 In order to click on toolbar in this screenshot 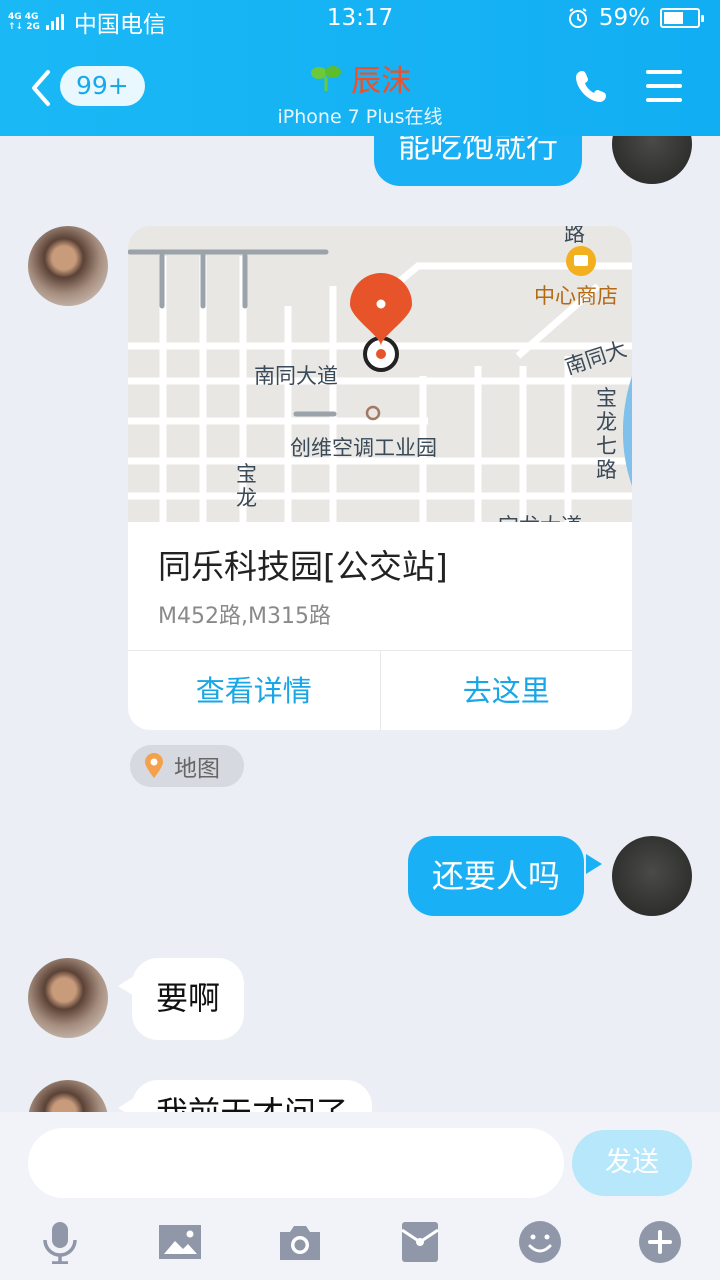, I will do `click(360, 1242)`.